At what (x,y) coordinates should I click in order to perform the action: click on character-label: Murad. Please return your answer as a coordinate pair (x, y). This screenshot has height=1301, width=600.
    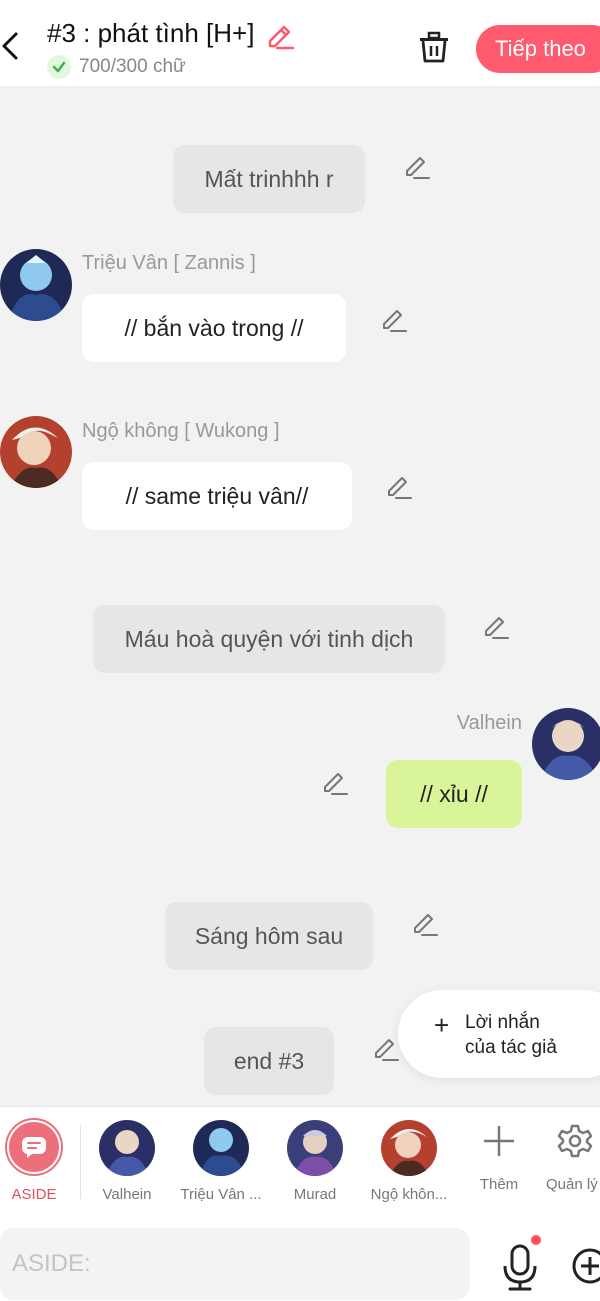
    Looking at the image, I should click on (315, 1194).